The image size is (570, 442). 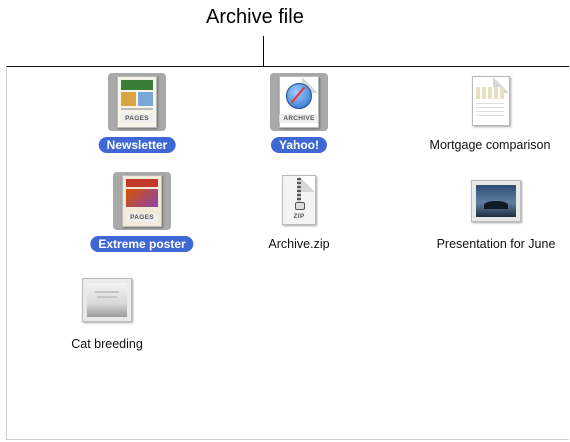 What do you see at coordinates (490, 145) in the screenshot?
I see `file-label: Mortgage comparison` at bounding box center [490, 145].